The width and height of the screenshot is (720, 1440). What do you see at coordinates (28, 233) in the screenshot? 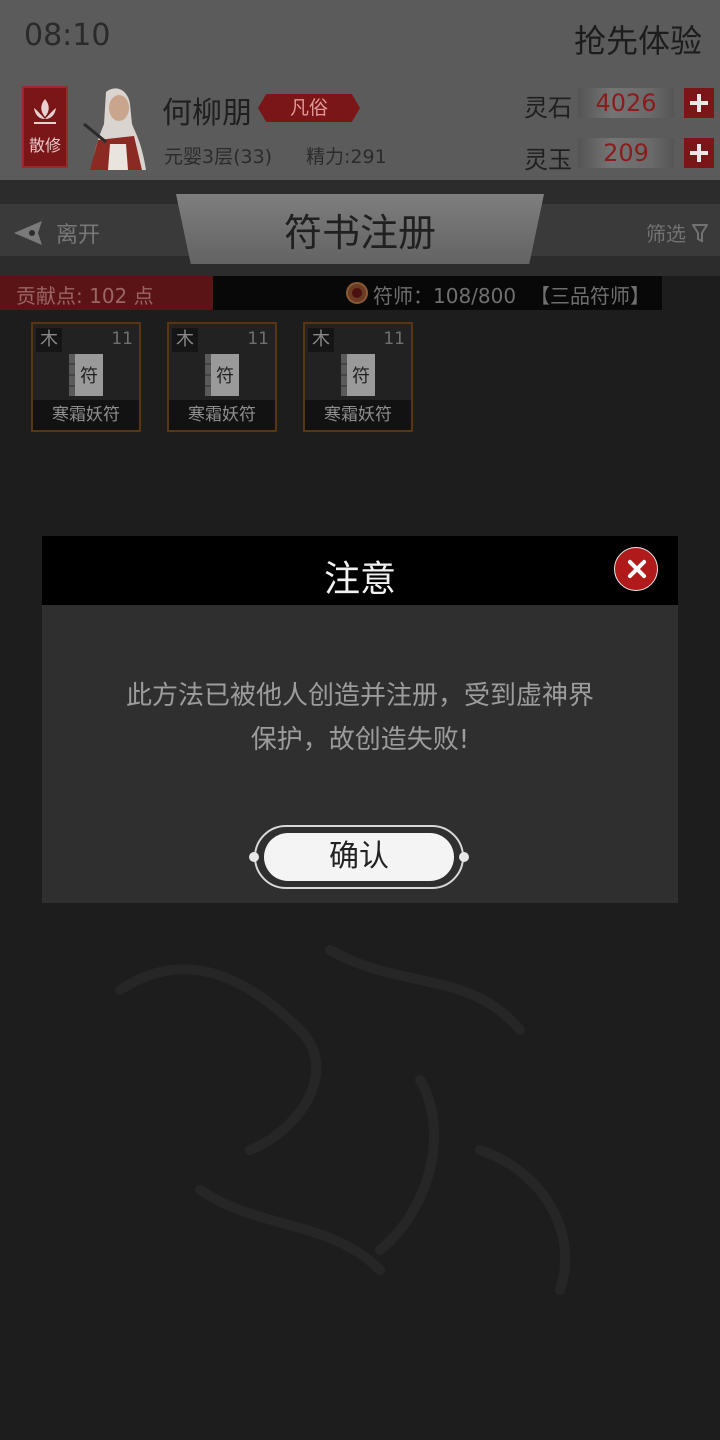
I see `back-arrow-icon` at bounding box center [28, 233].